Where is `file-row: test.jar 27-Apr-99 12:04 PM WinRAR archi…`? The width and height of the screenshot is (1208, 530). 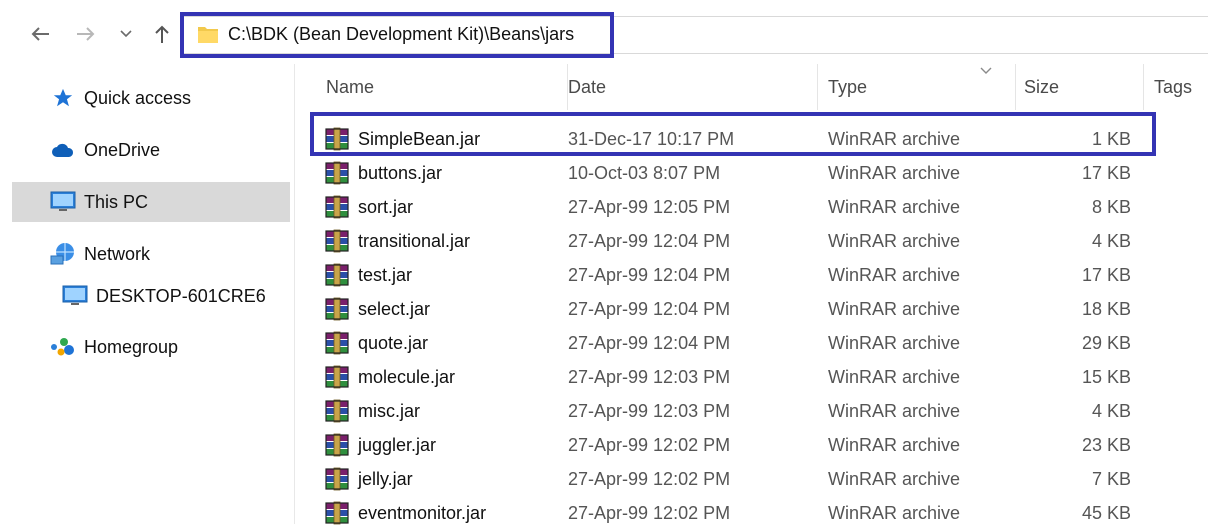 file-row: test.jar 27-Apr-99 12:04 PM WinRAR archi… is located at coordinates (754, 275).